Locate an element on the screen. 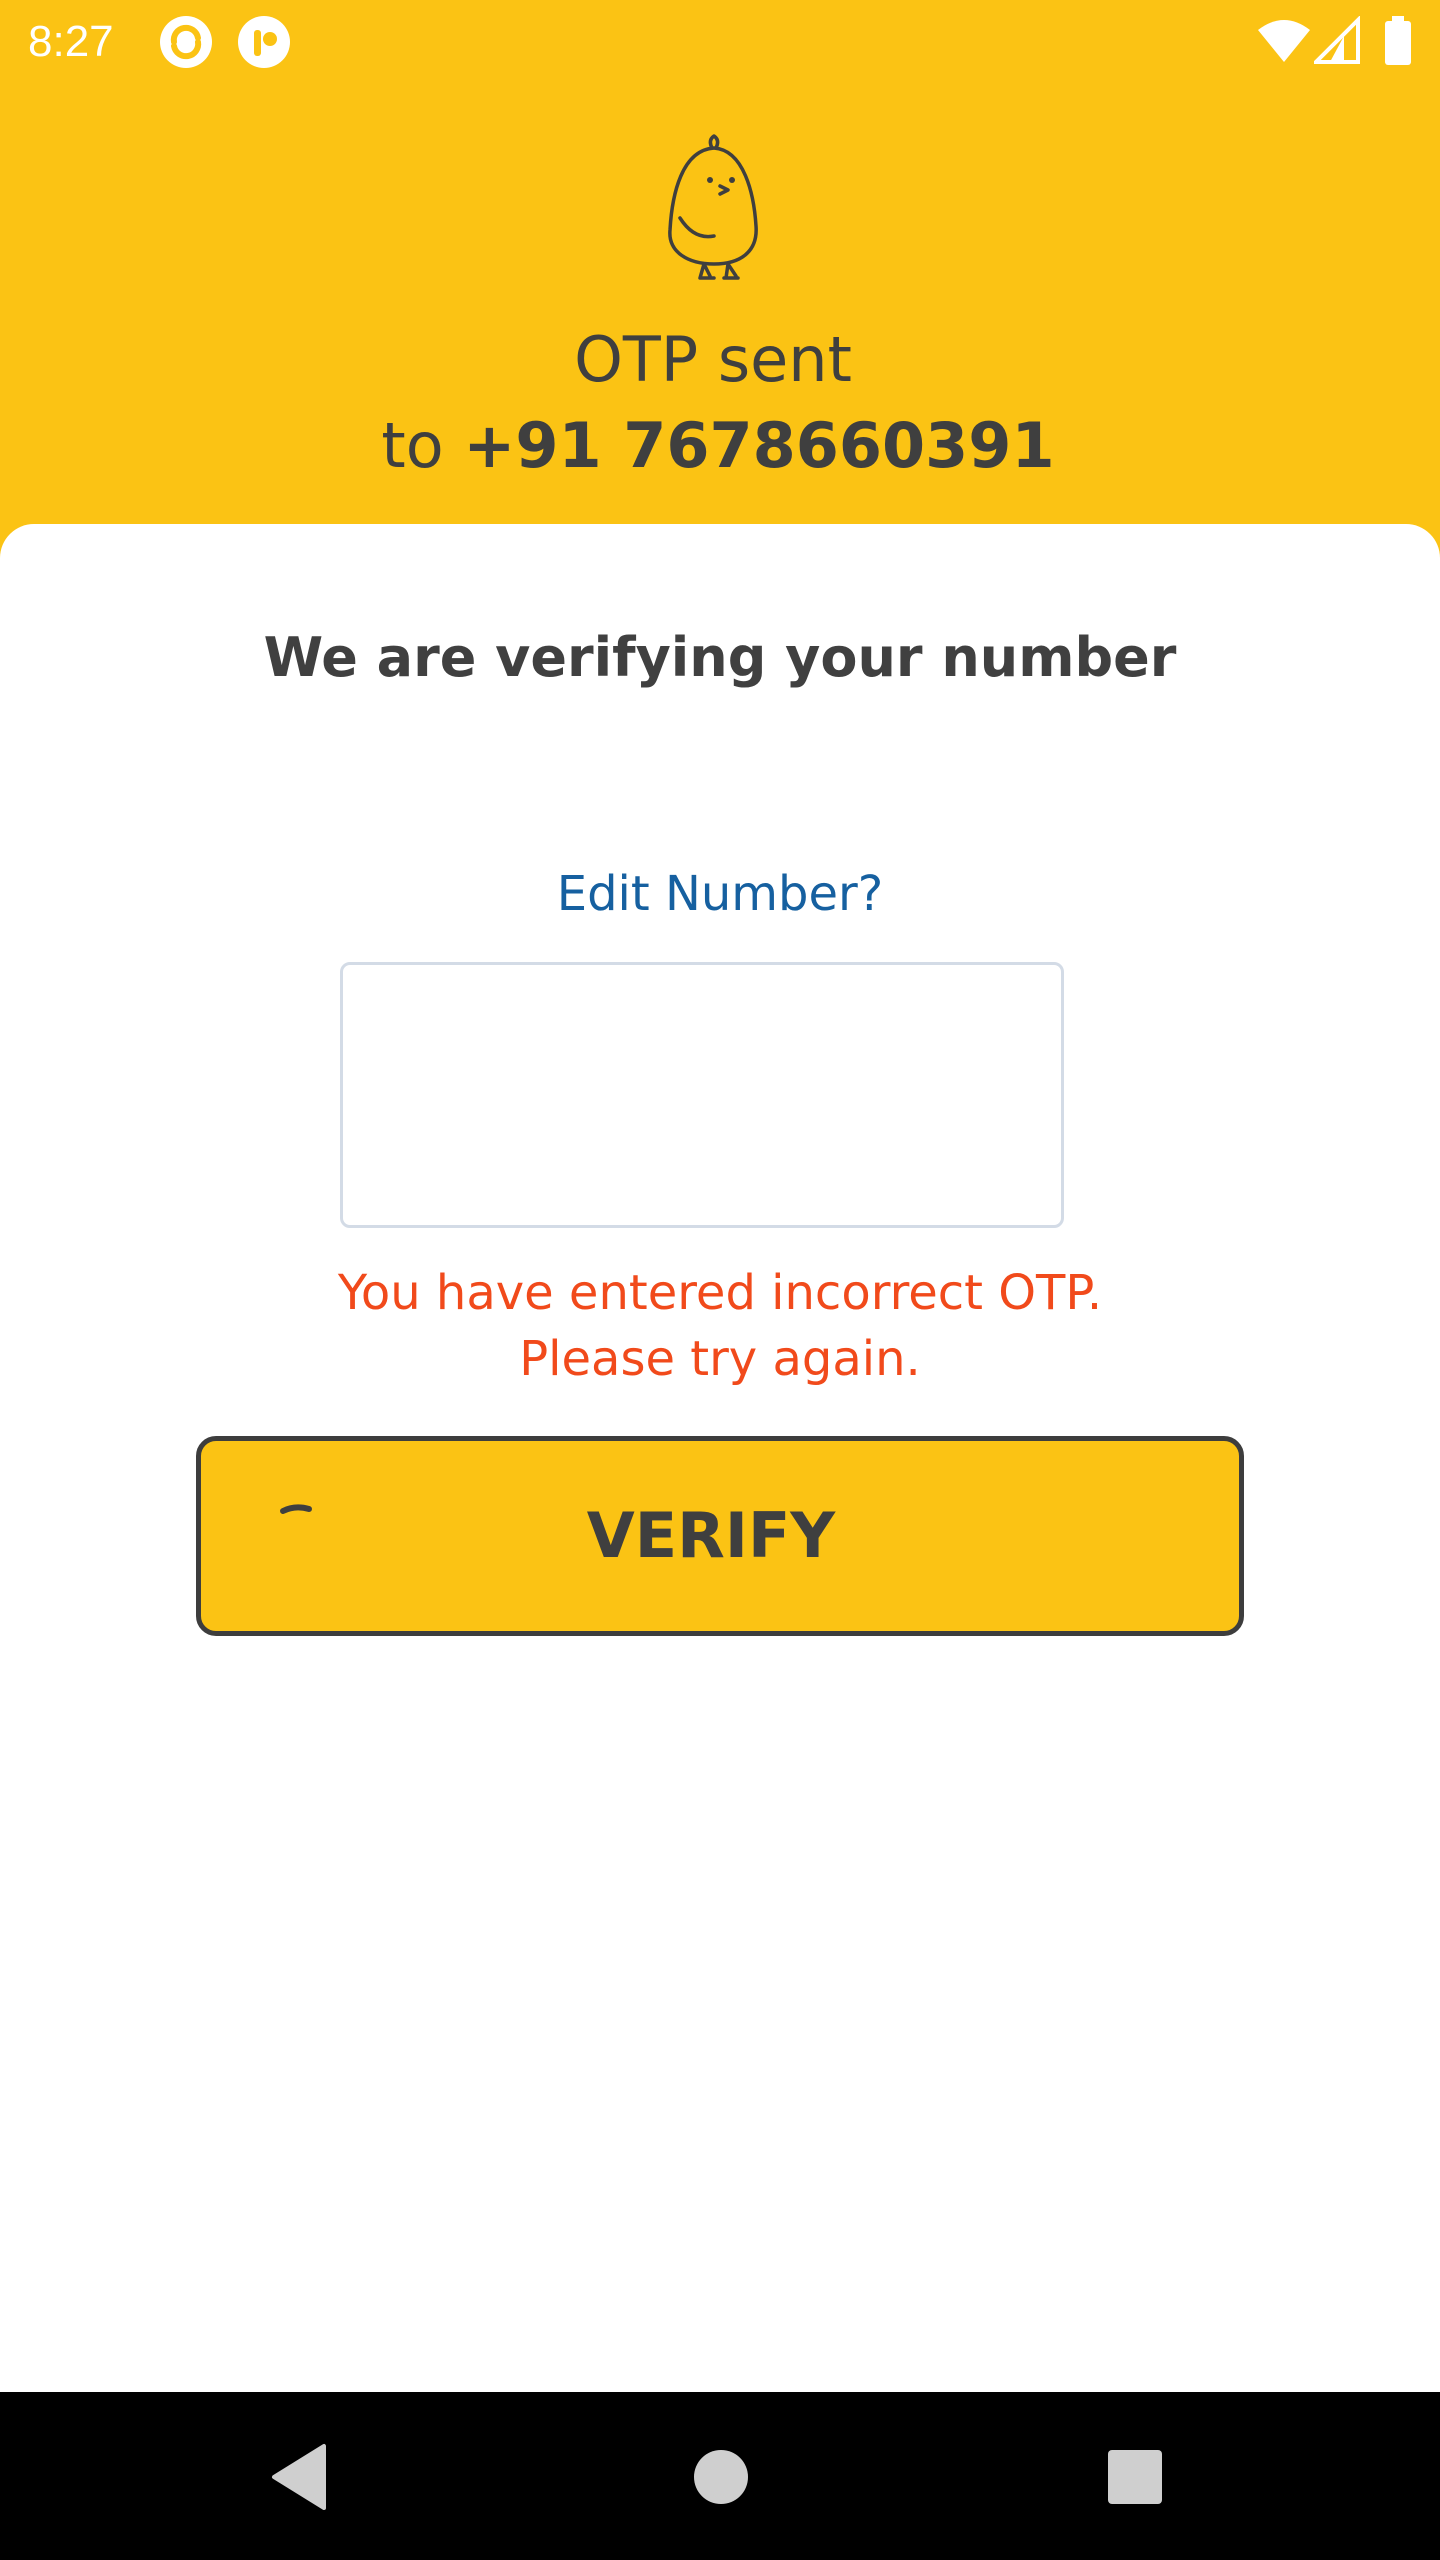  back-icon is located at coordinates (301, 2477).